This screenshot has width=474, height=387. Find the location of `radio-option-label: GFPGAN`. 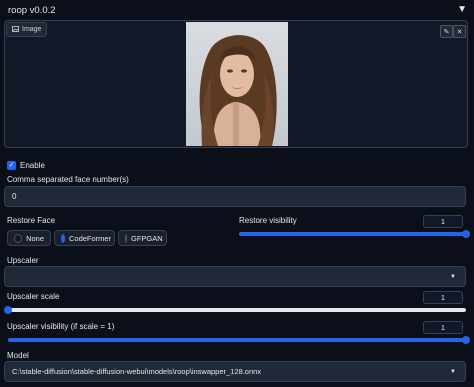

radio-option-label: GFPGAN is located at coordinates (147, 238).